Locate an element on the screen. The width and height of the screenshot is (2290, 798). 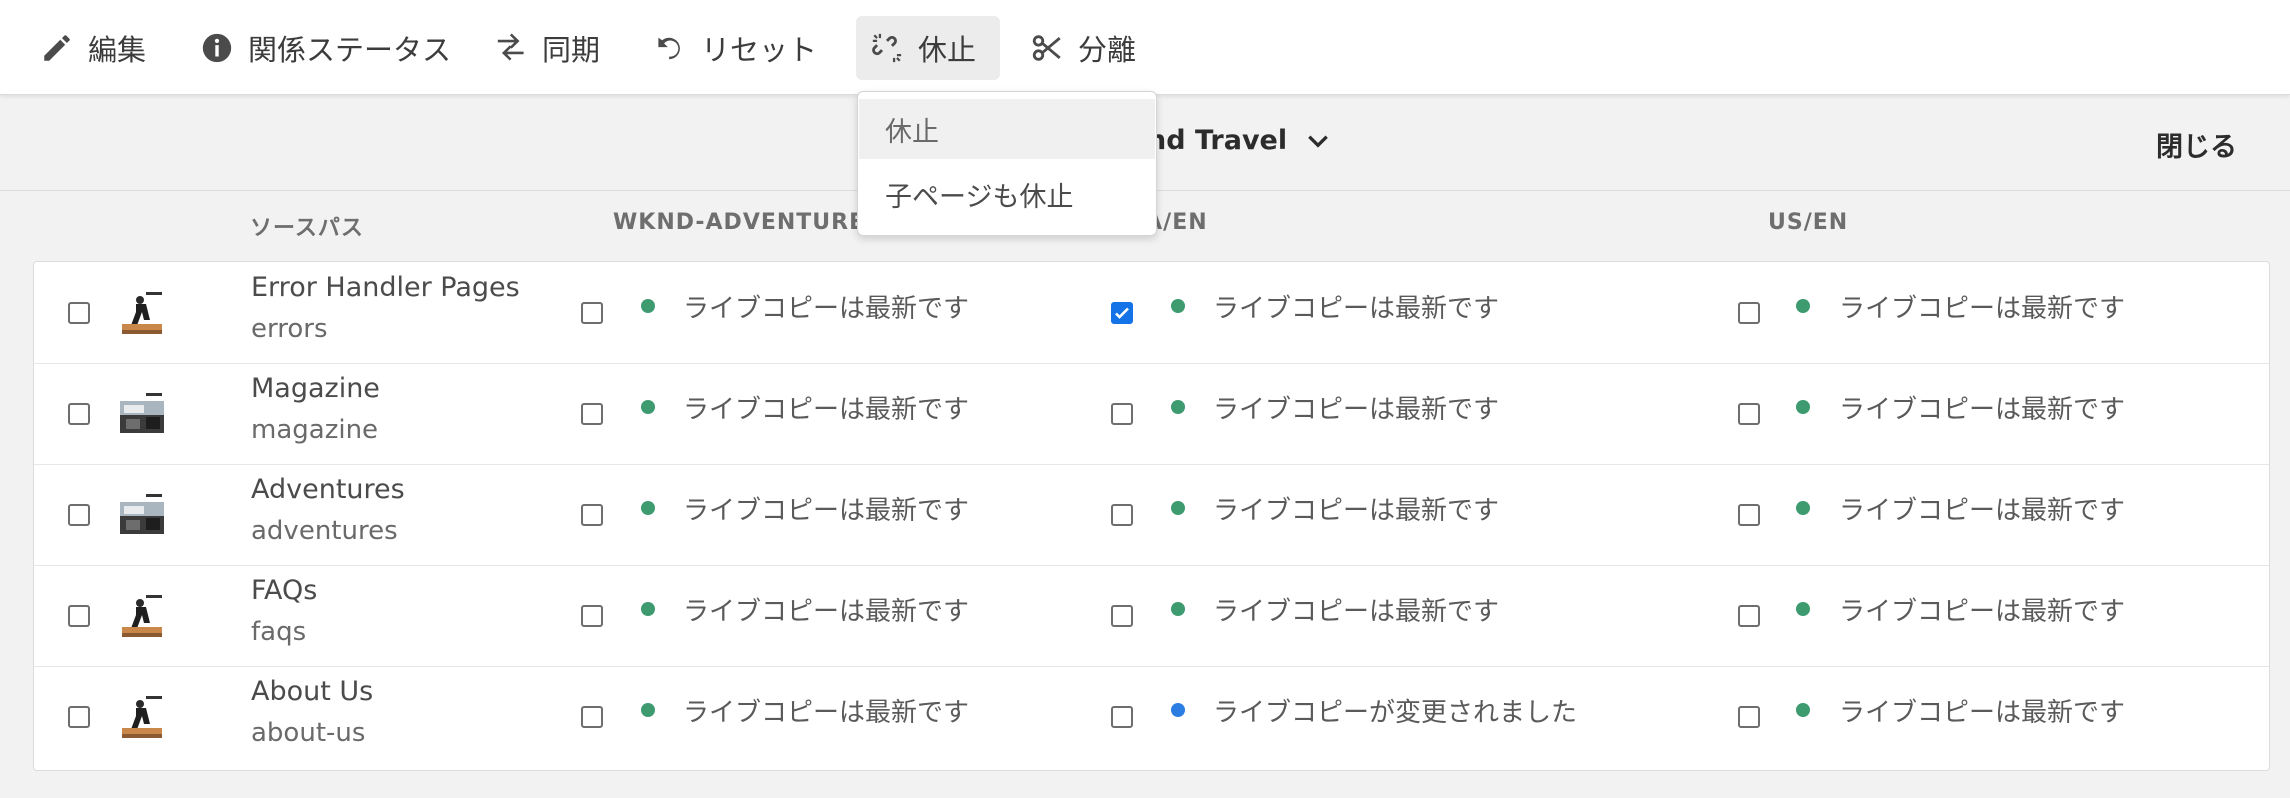
close-button: 閉じる is located at coordinates (2196, 144).